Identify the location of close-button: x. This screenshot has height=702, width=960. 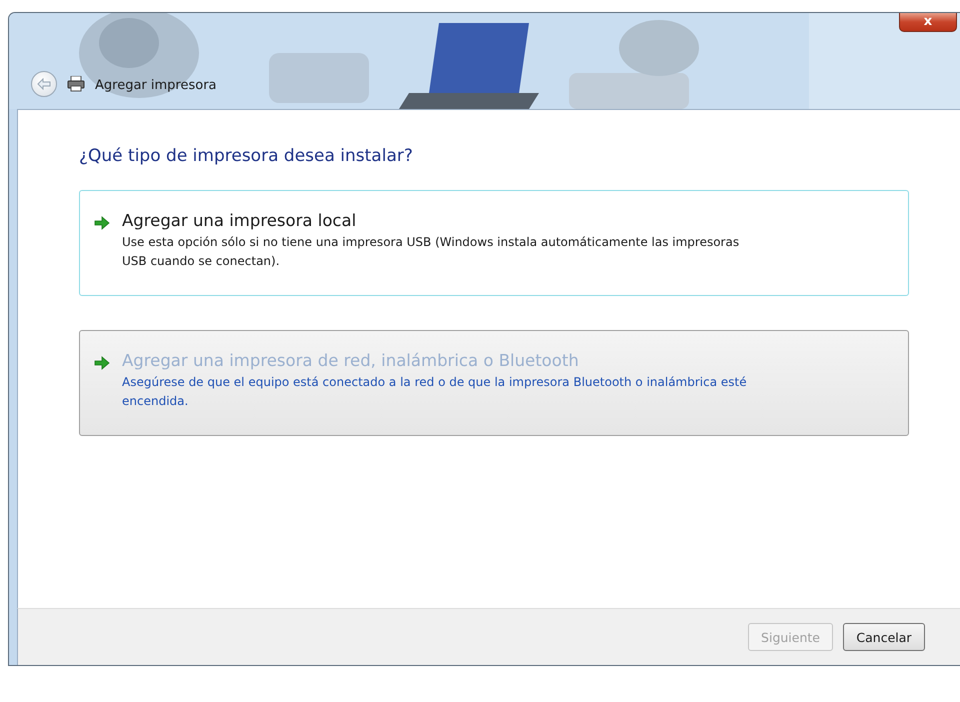
(928, 22).